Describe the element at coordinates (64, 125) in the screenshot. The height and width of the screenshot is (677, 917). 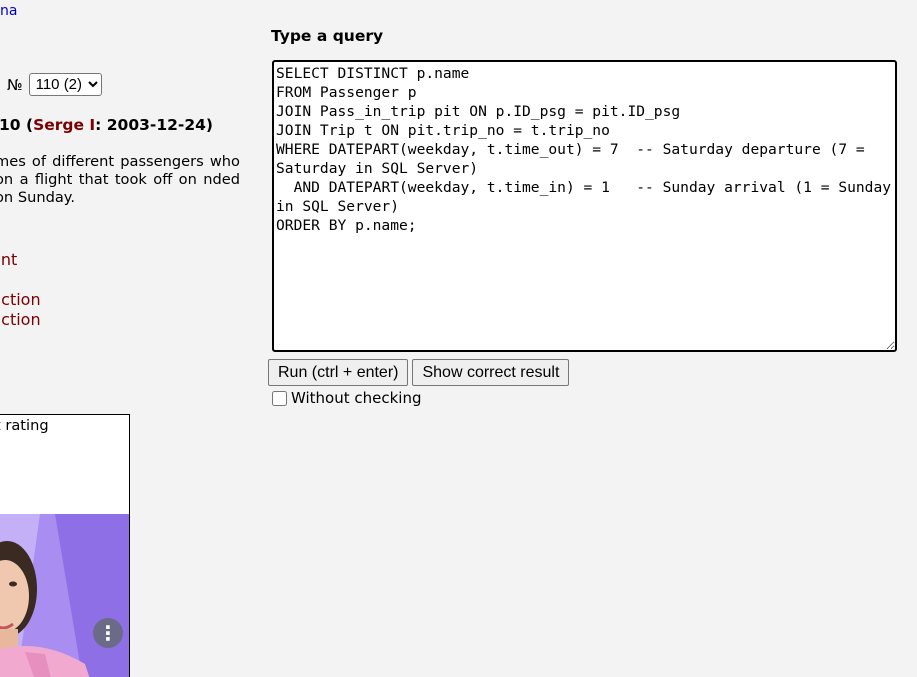
I see `exercise-author: Serge I` at that location.